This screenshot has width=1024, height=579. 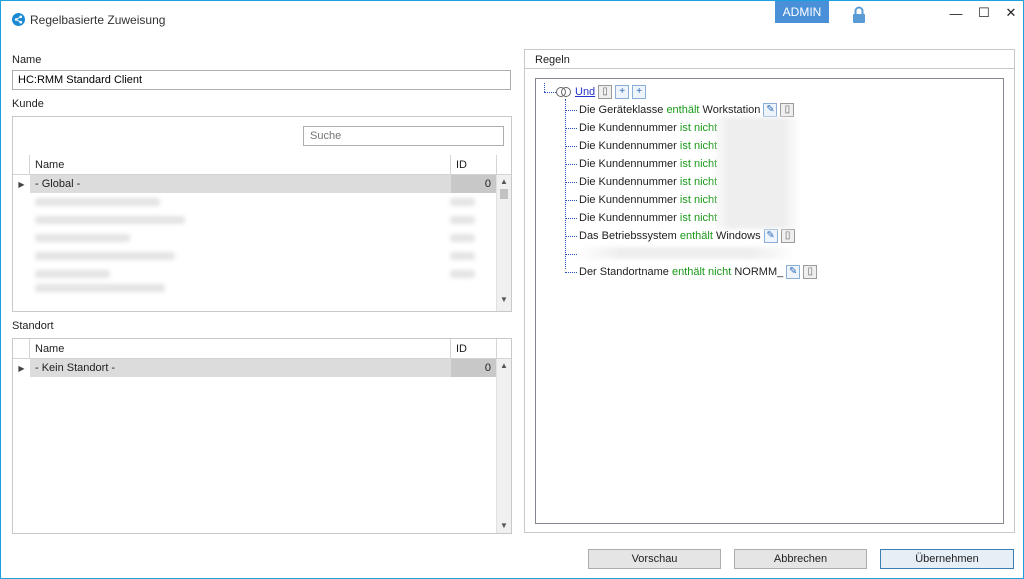 I want to click on standort-label: Standort, so click(x=33, y=326).